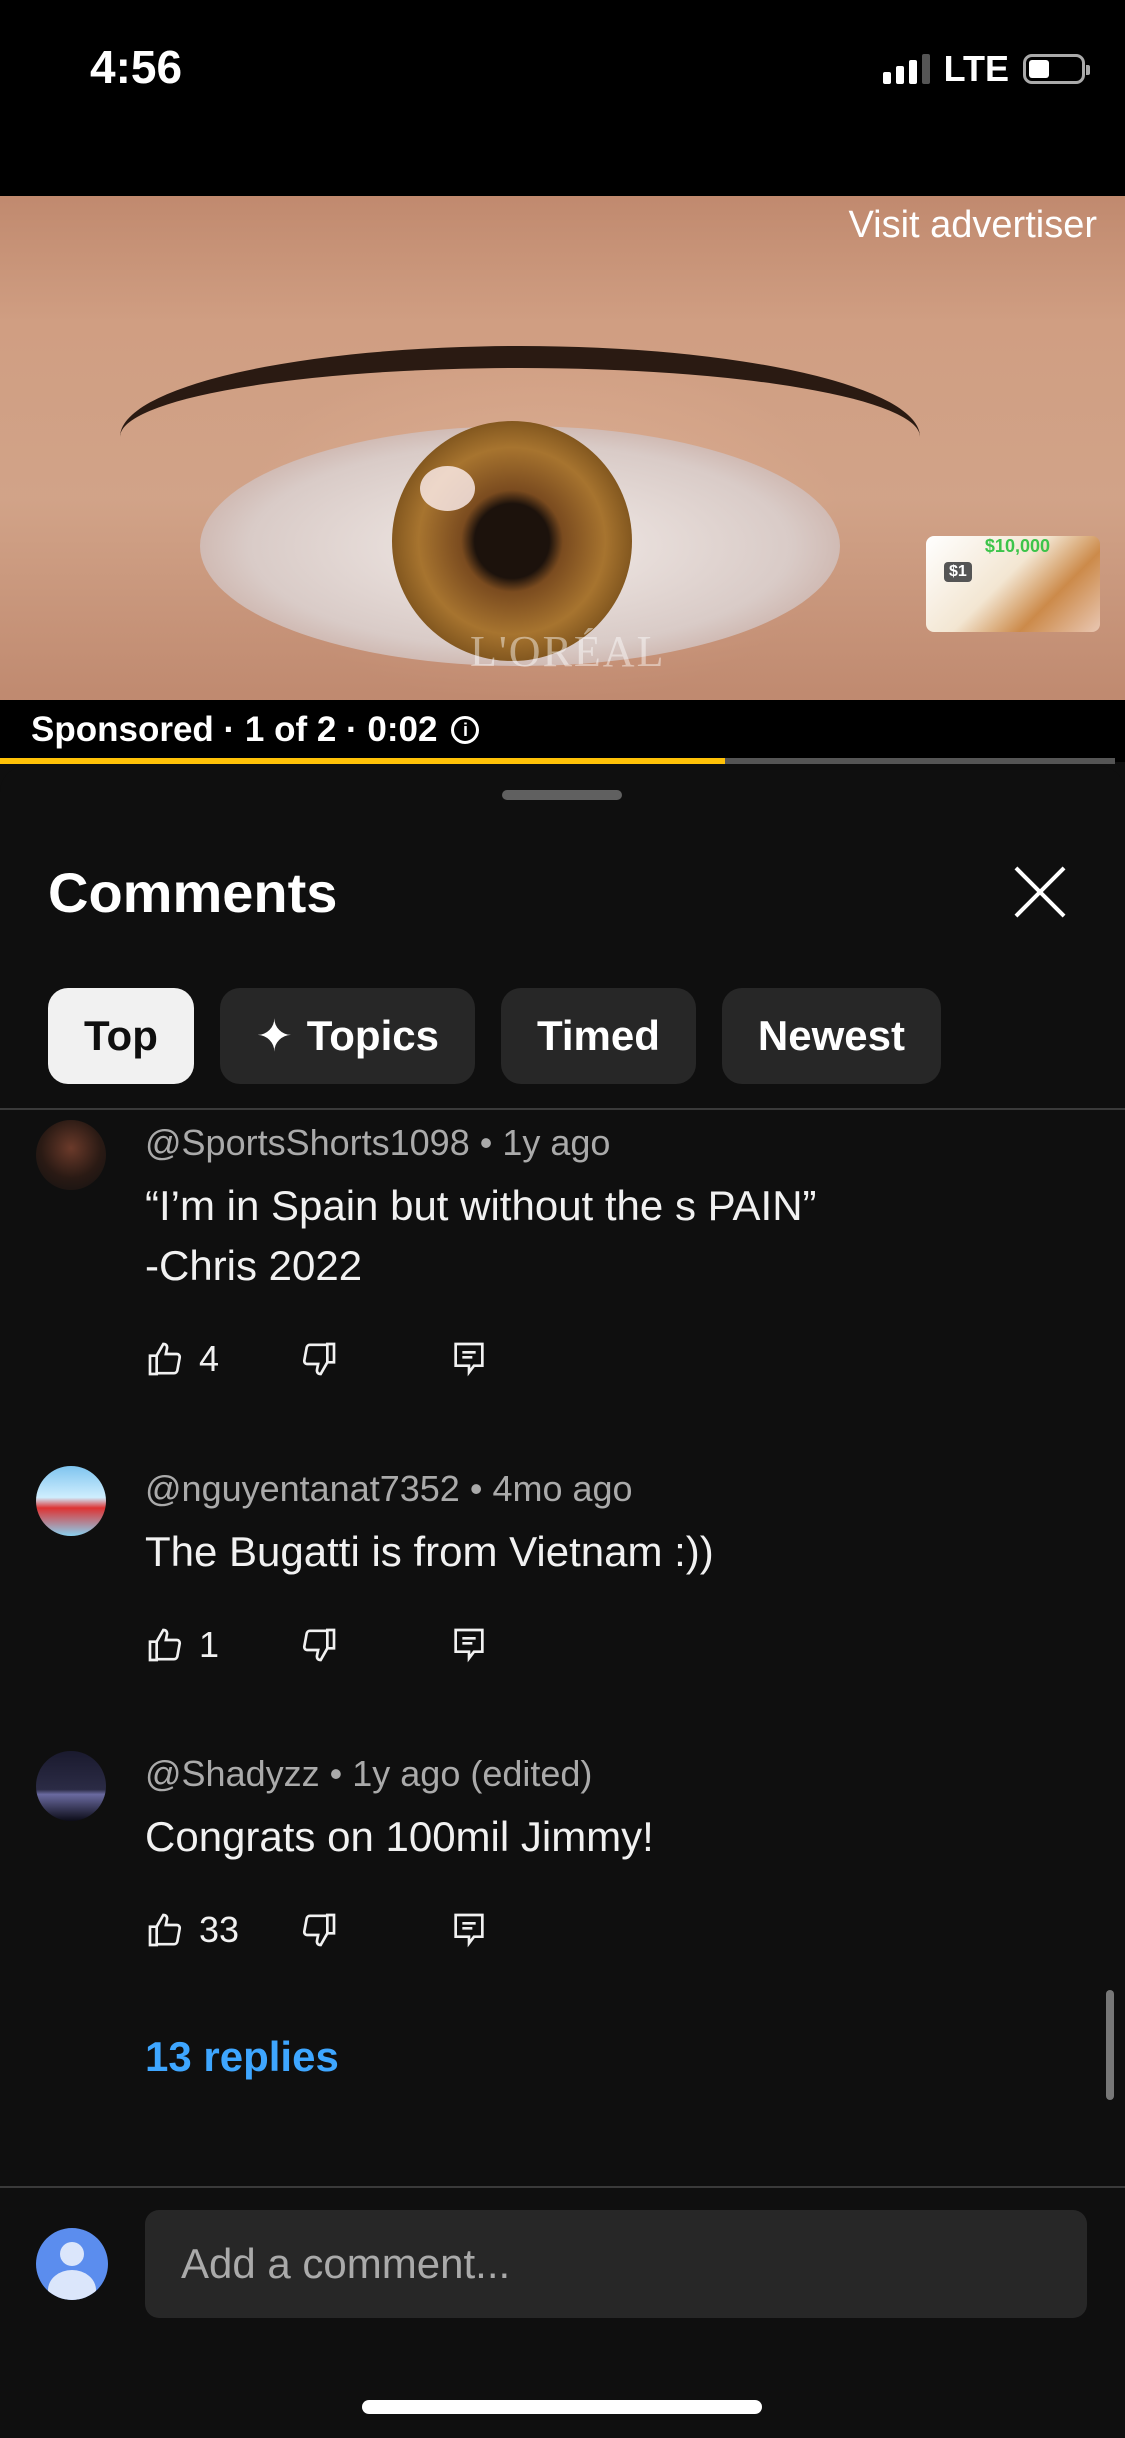  What do you see at coordinates (429, 1551) in the screenshot?
I see `comment-text: The Bugatti is from Vietnam :))` at bounding box center [429, 1551].